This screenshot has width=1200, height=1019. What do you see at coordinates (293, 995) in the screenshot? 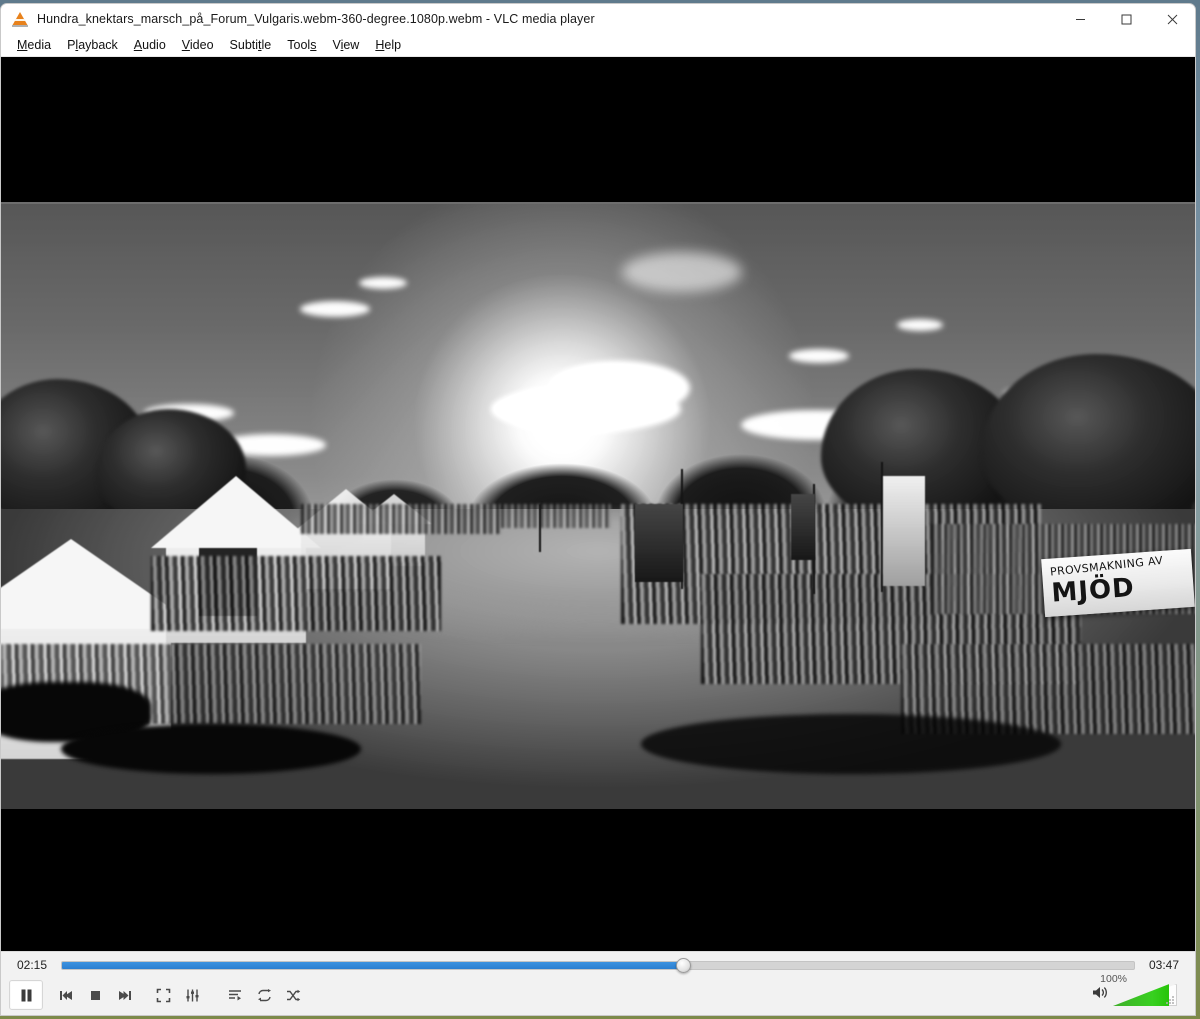
I see `shuffle-icon` at bounding box center [293, 995].